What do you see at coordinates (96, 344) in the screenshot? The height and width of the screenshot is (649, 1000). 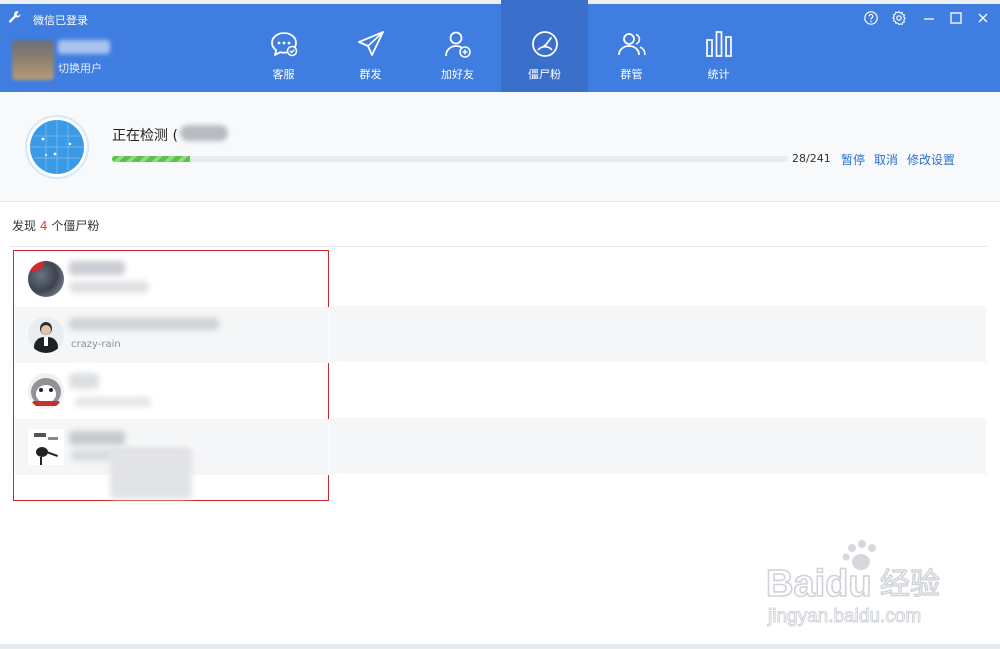 I see `contact-subtitle: crazy-rain` at bounding box center [96, 344].